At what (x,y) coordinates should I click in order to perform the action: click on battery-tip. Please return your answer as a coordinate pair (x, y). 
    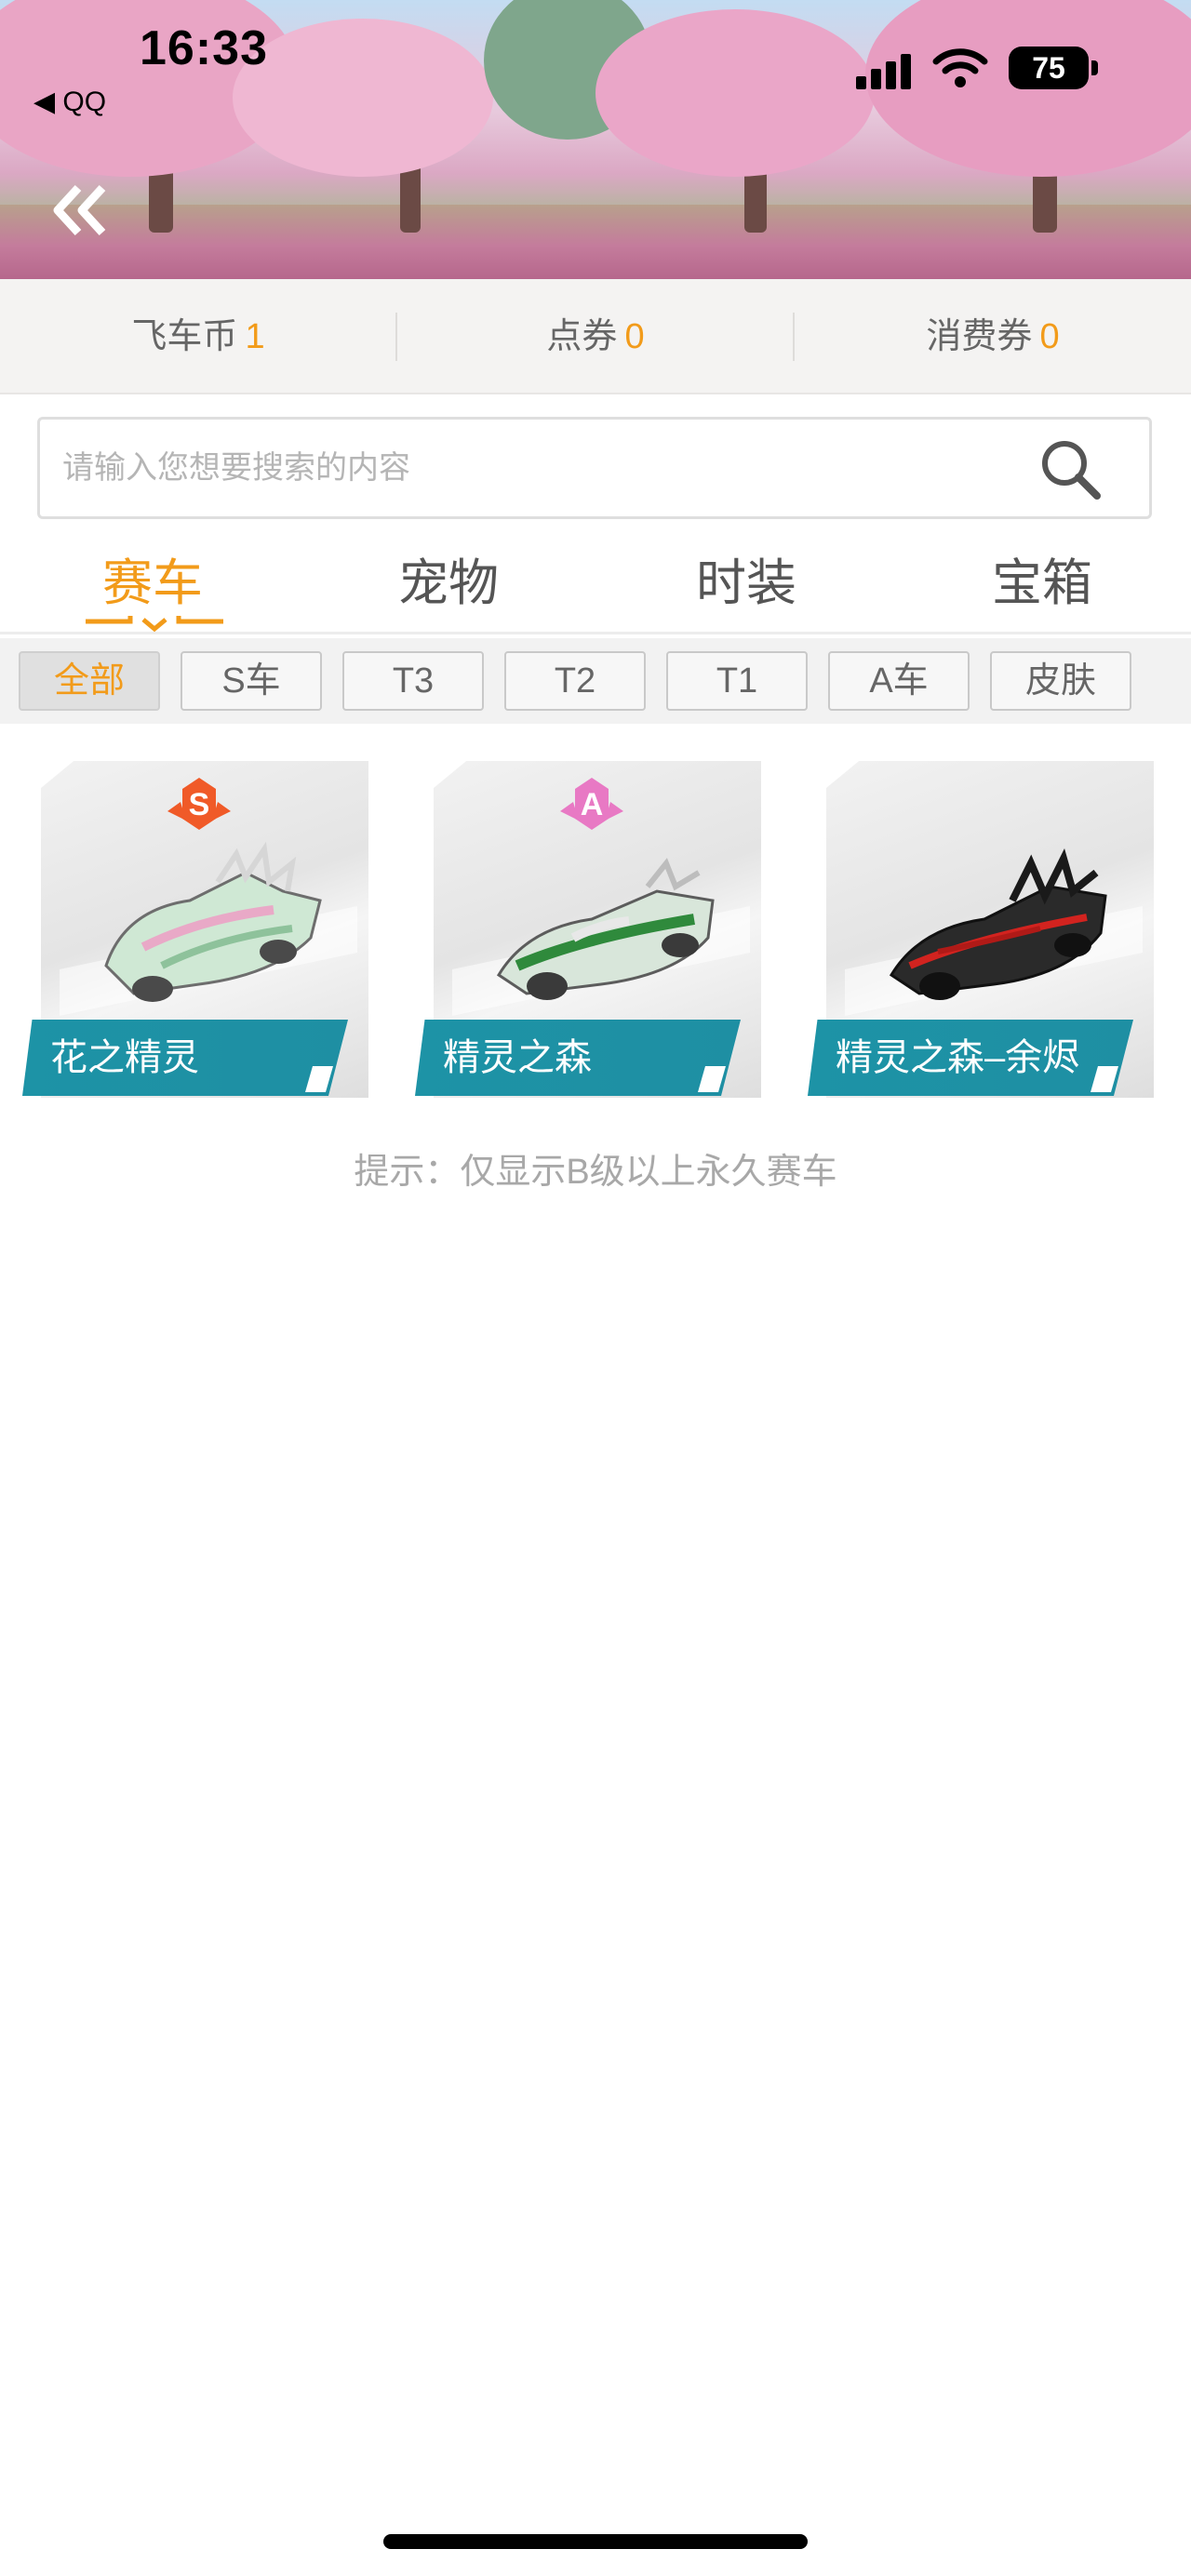
    Looking at the image, I should click on (1094, 67).